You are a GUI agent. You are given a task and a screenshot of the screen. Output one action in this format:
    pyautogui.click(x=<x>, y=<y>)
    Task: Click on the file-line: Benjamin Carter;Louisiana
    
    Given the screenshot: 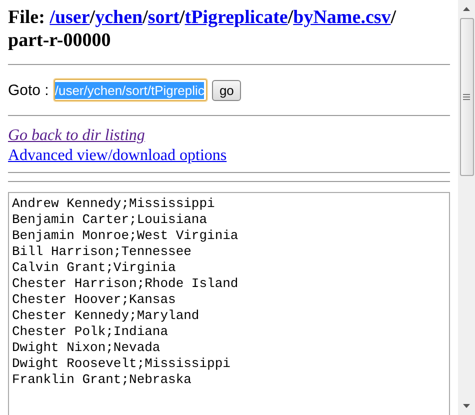 What is the action you would take?
    pyautogui.click(x=110, y=220)
    